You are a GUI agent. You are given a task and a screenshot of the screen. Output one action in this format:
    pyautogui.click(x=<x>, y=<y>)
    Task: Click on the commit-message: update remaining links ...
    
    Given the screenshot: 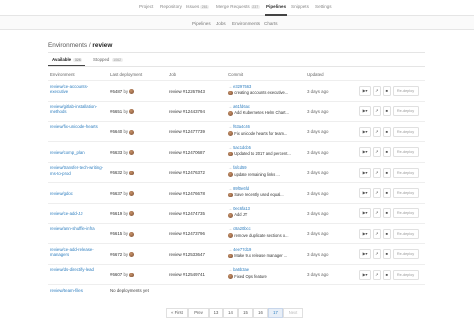 What is the action you would take?
    pyautogui.click(x=257, y=174)
    